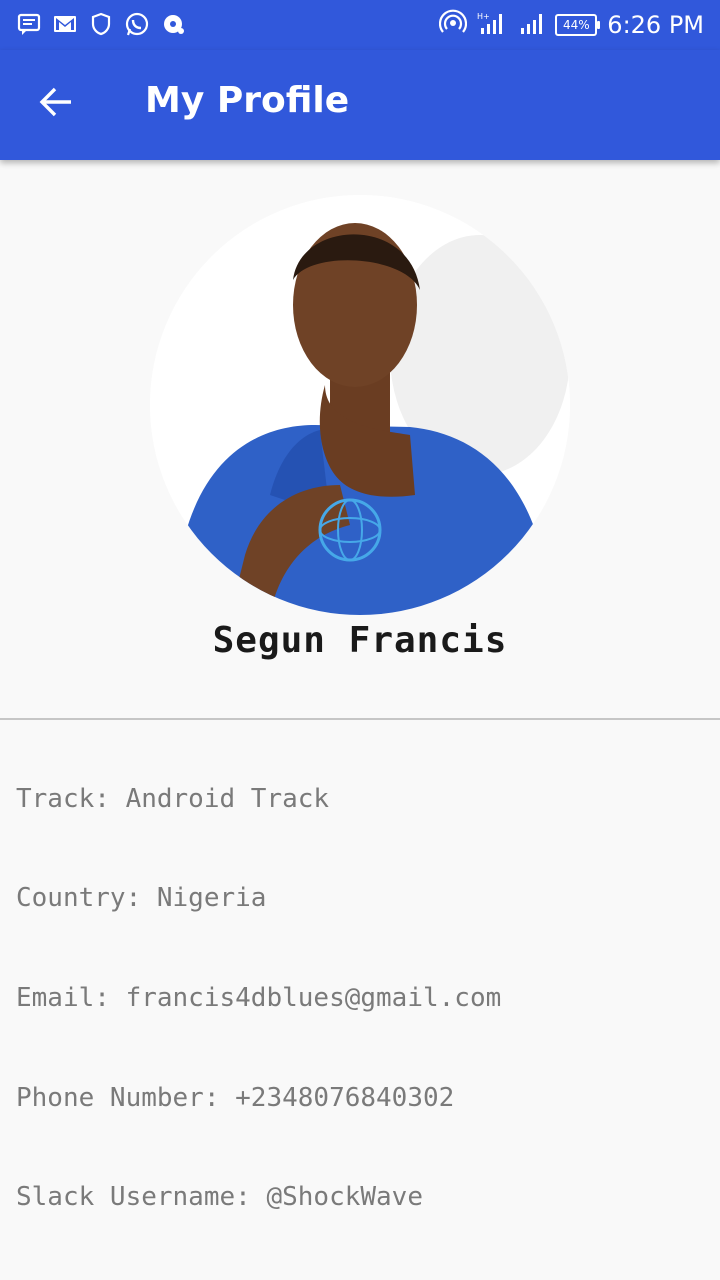 The height and width of the screenshot is (1280, 720). What do you see at coordinates (453, 25) in the screenshot?
I see `hotspot-icon` at bounding box center [453, 25].